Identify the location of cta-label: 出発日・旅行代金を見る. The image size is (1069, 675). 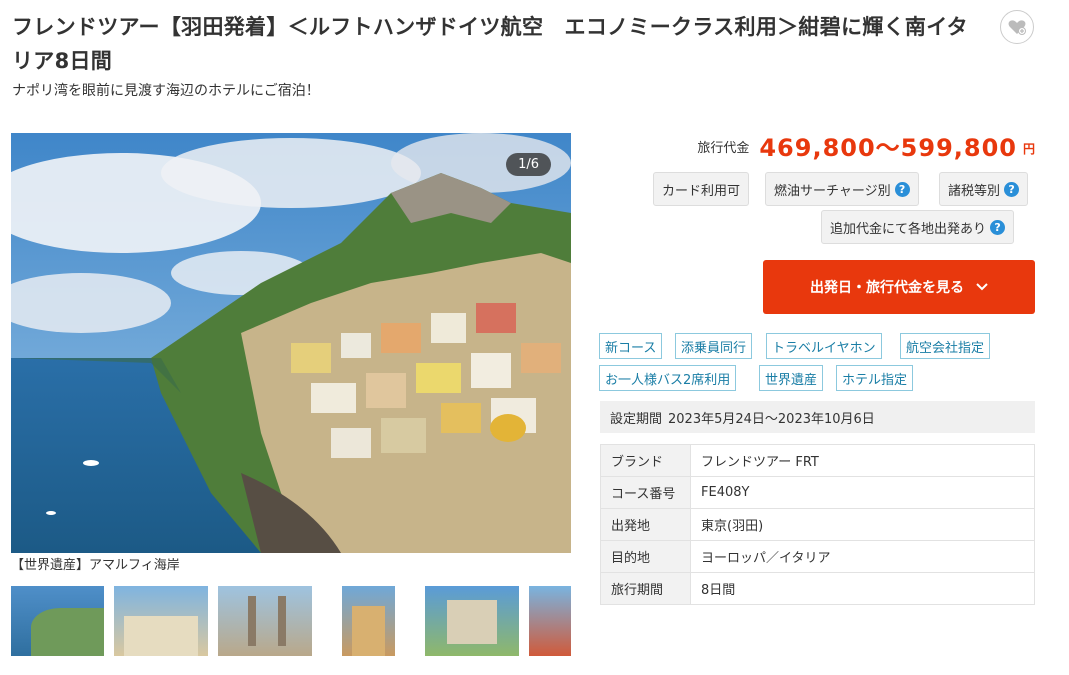
(887, 288).